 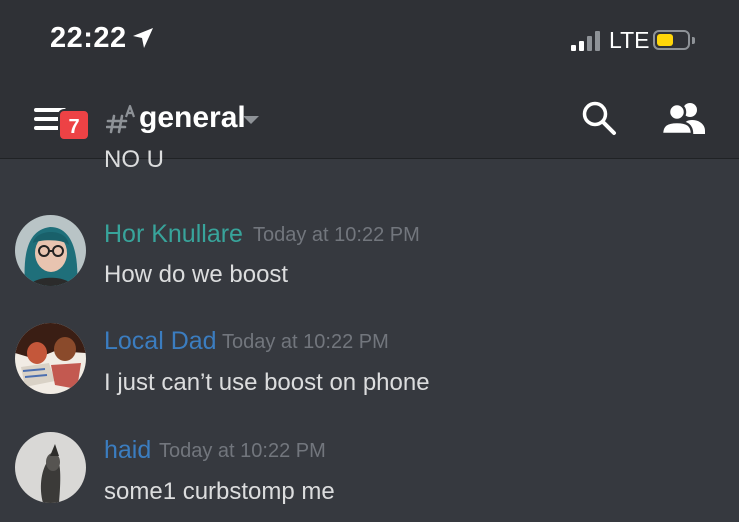 I want to click on network-type: LTE, so click(x=629, y=40).